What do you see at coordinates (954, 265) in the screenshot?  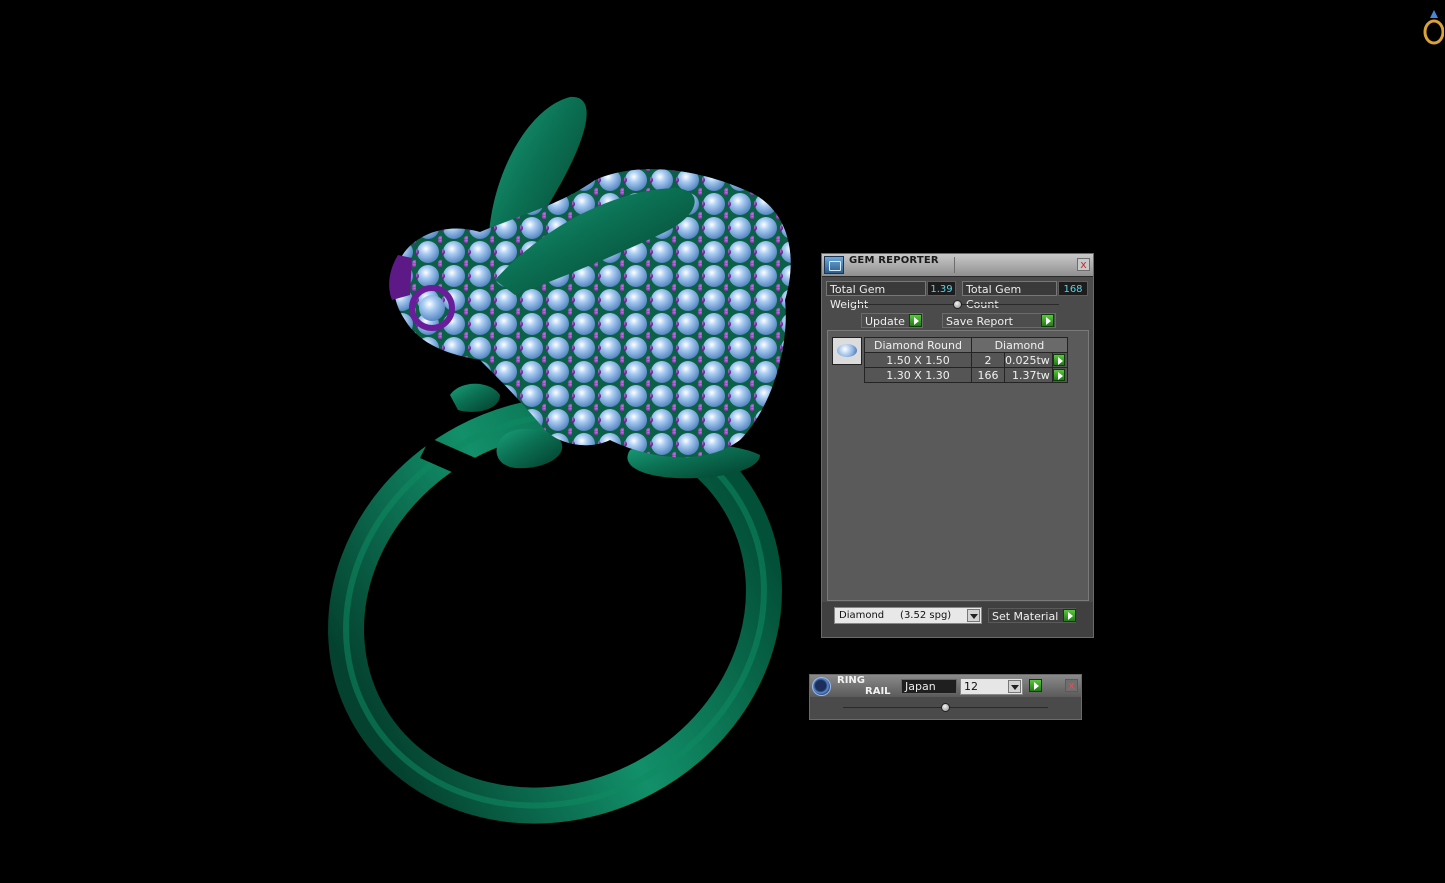 I see `titlebar-separator` at bounding box center [954, 265].